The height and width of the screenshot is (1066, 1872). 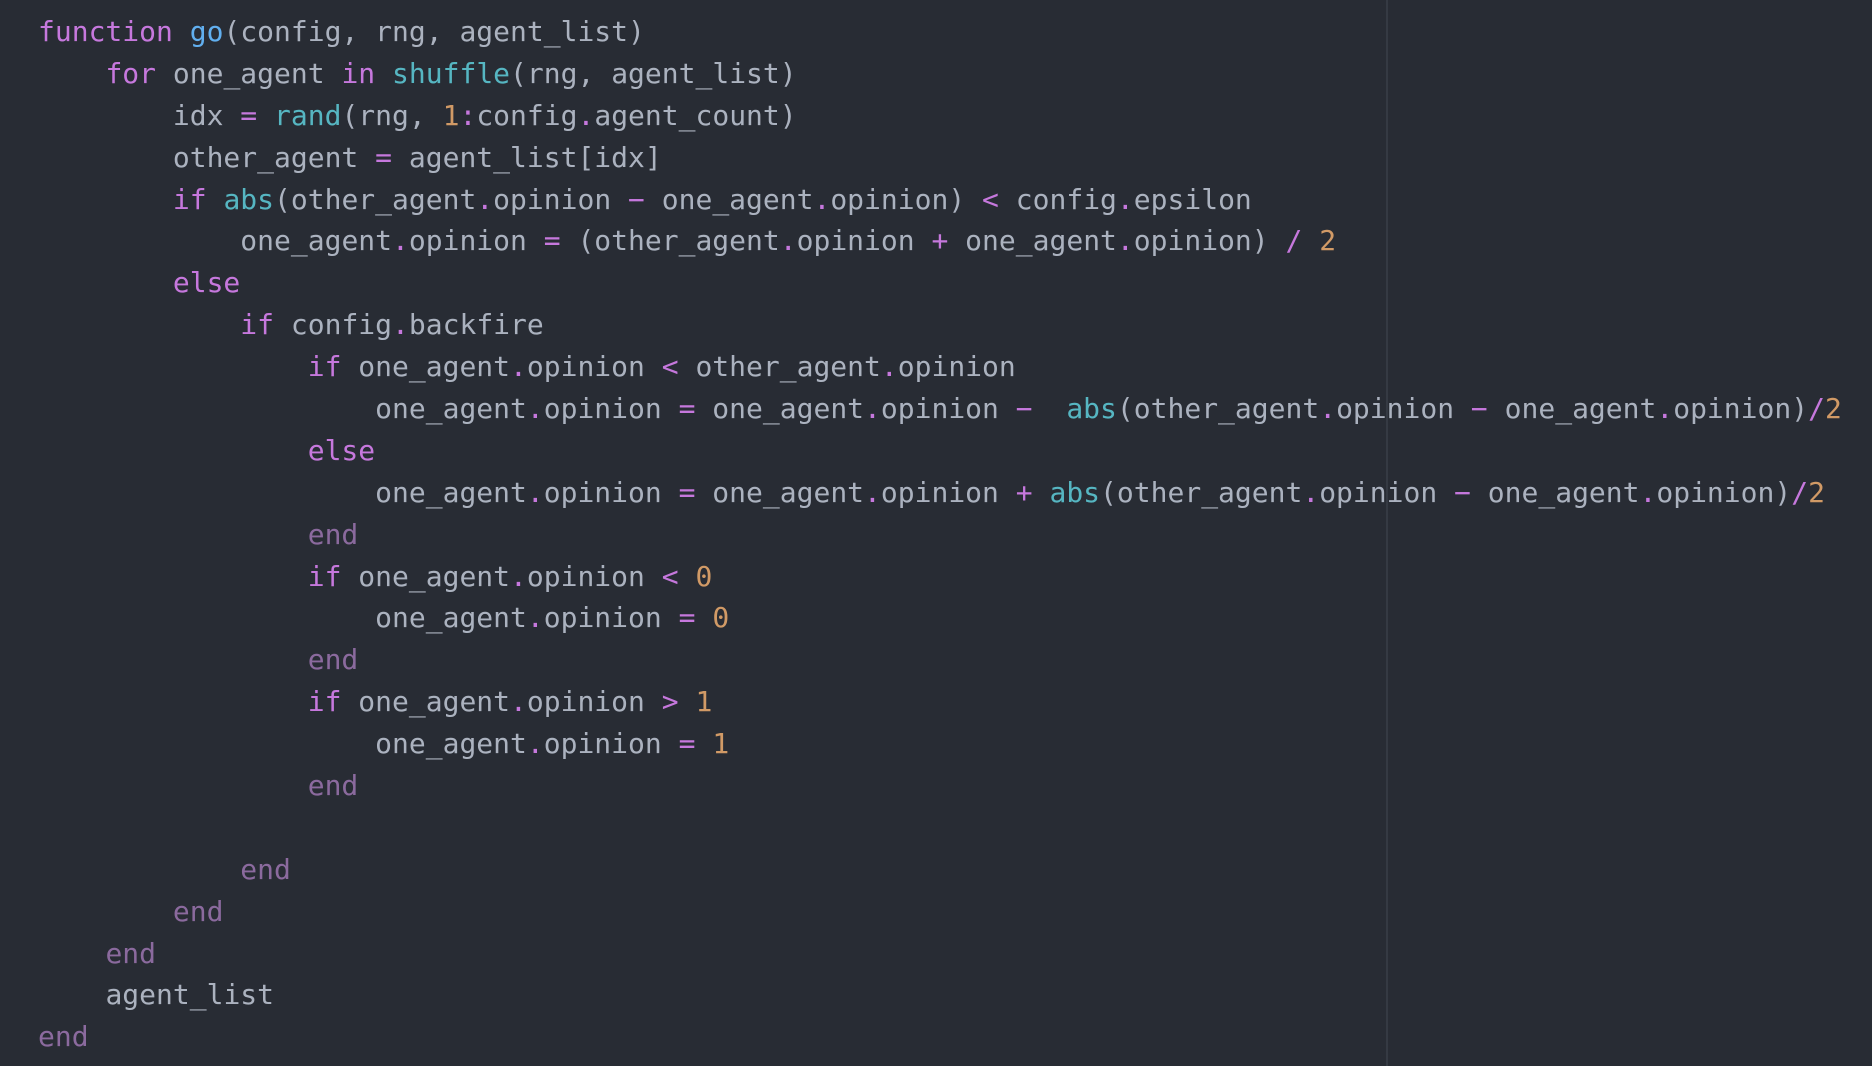 I want to click on code-line, so click(x=948, y=828).